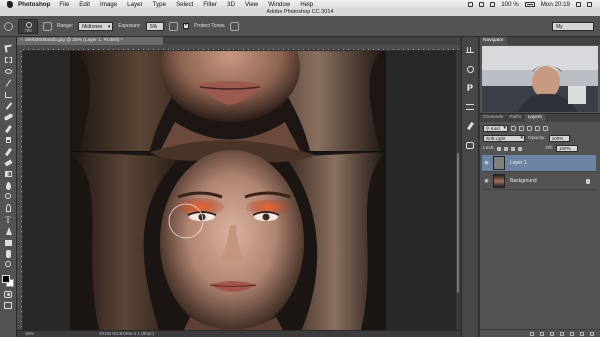 The width and height of the screenshot is (600, 337). Describe the element at coordinates (8, 219) in the screenshot. I see `type-tool-icon: T` at that location.